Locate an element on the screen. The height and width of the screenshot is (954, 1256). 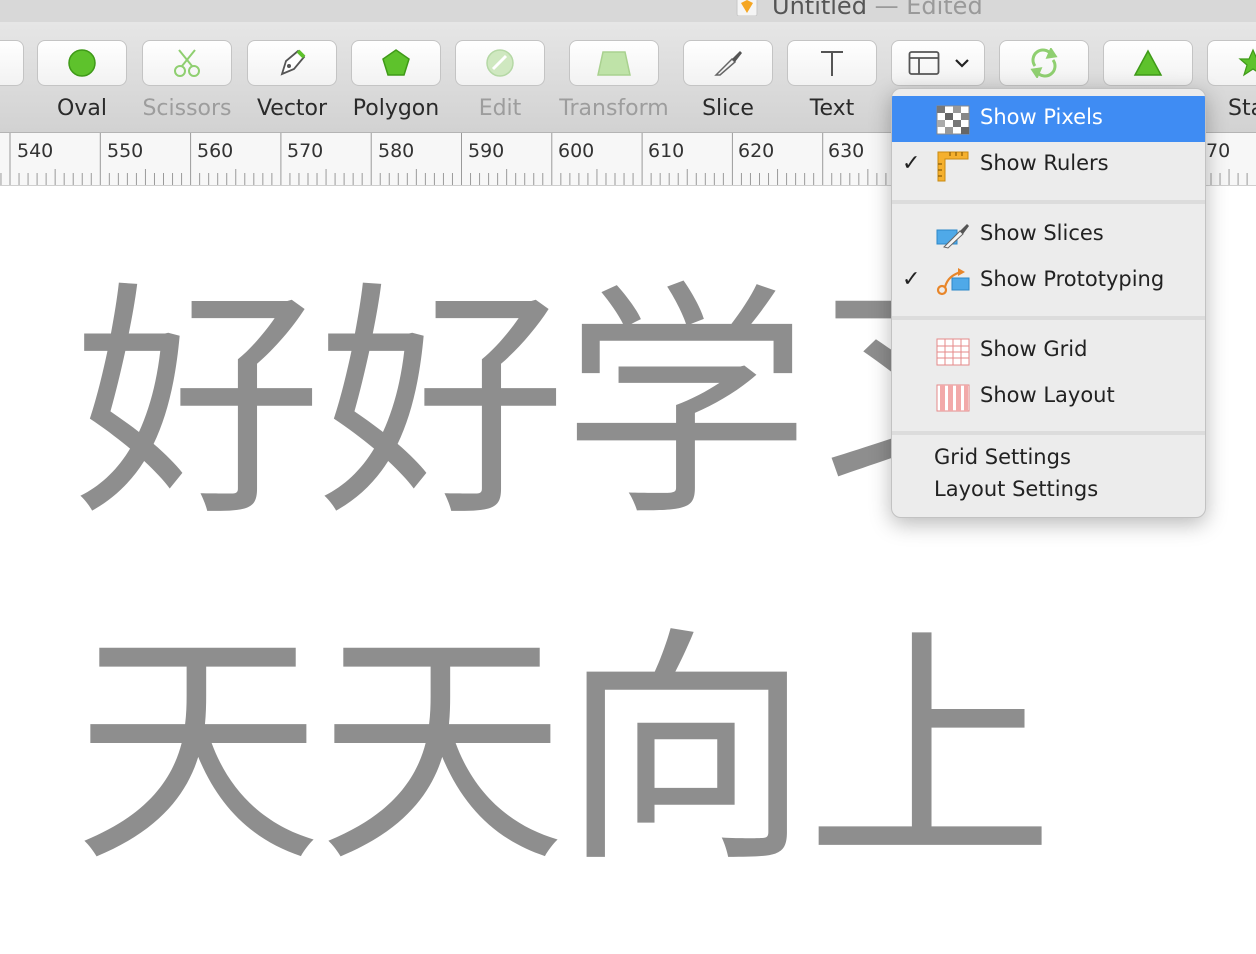
text-icon is located at coordinates (832, 63).